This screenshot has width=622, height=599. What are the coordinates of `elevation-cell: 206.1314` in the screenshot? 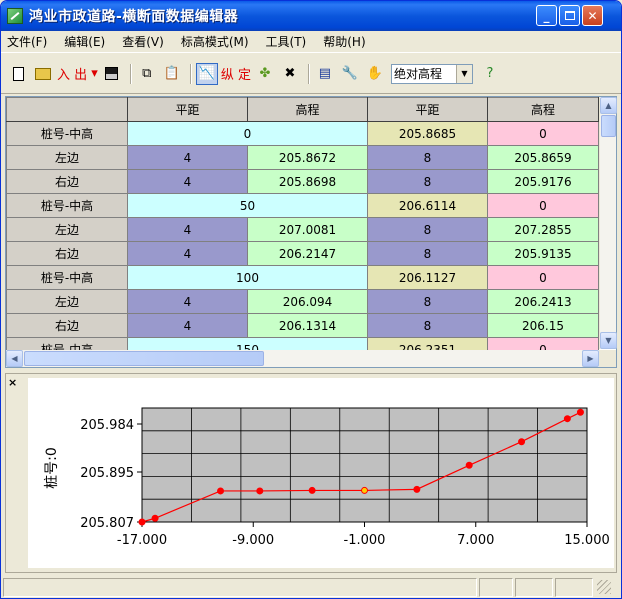 It's located at (307, 325).